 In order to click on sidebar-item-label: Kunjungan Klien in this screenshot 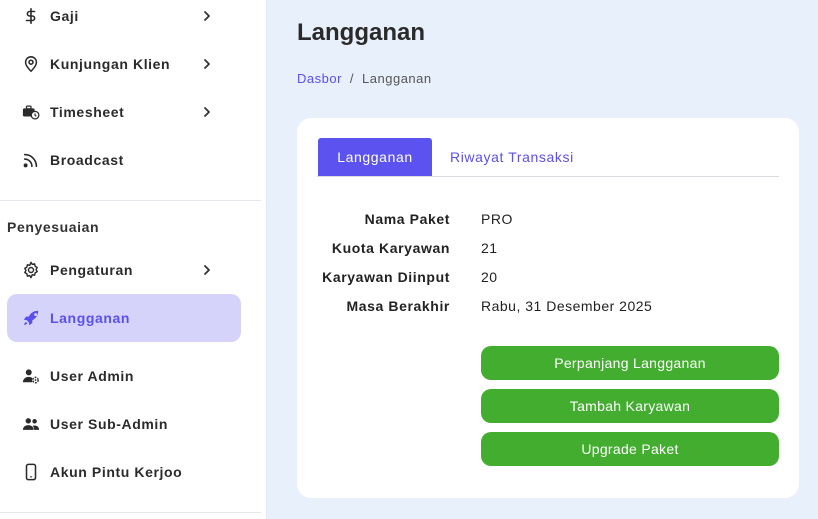, I will do `click(110, 64)`.